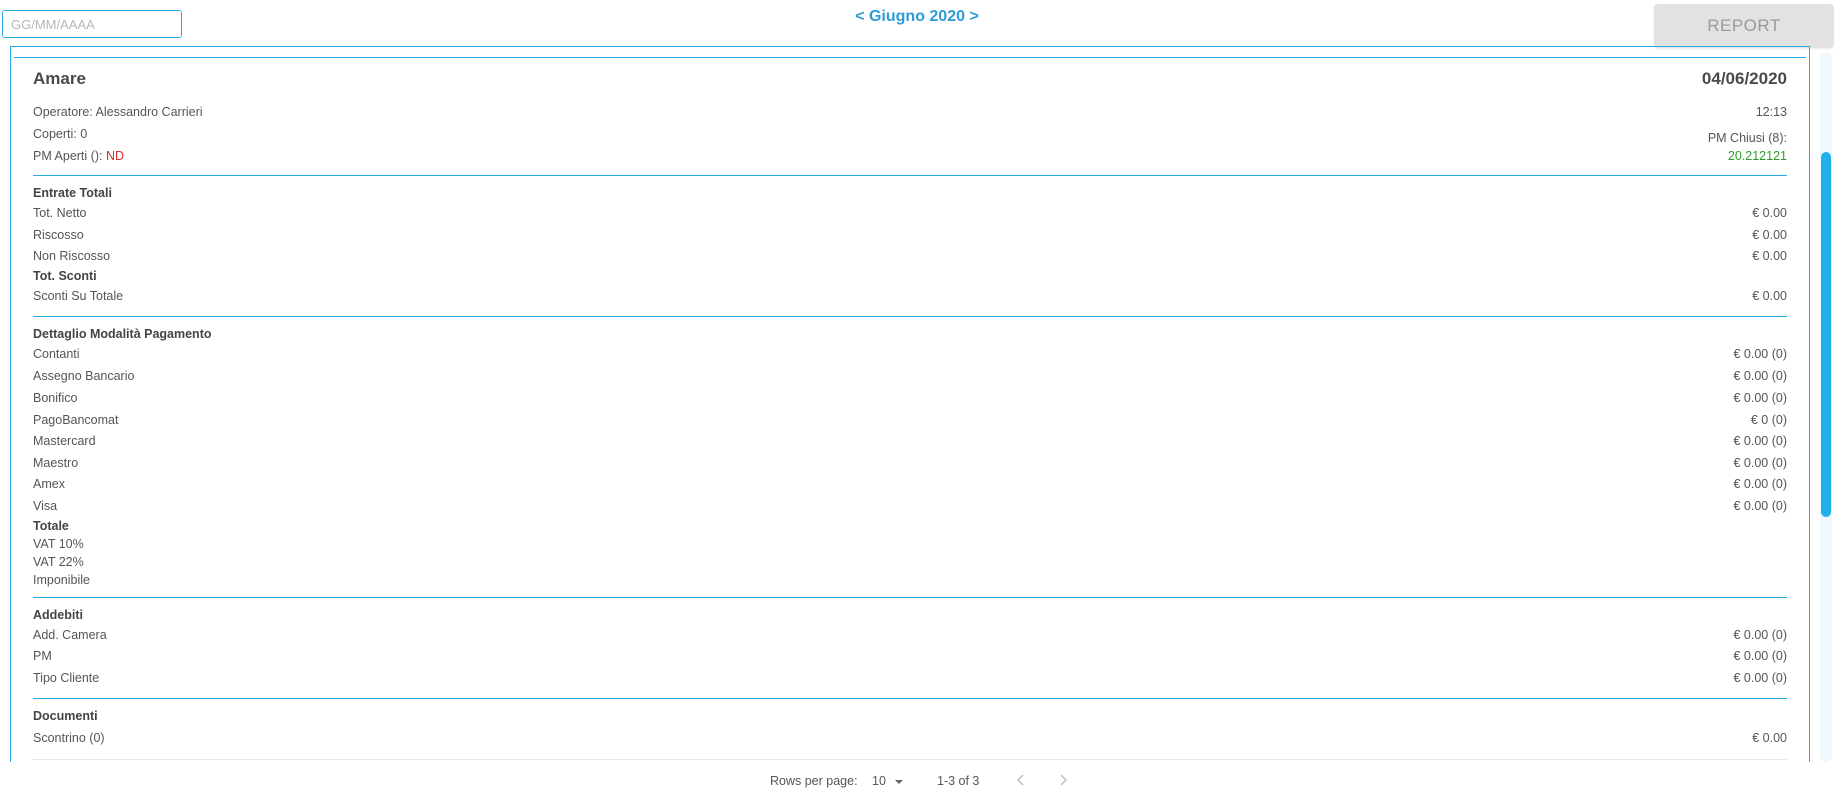  What do you see at coordinates (1771, 112) in the screenshot?
I see `report-time: 12:13` at bounding box center [1771, 112].